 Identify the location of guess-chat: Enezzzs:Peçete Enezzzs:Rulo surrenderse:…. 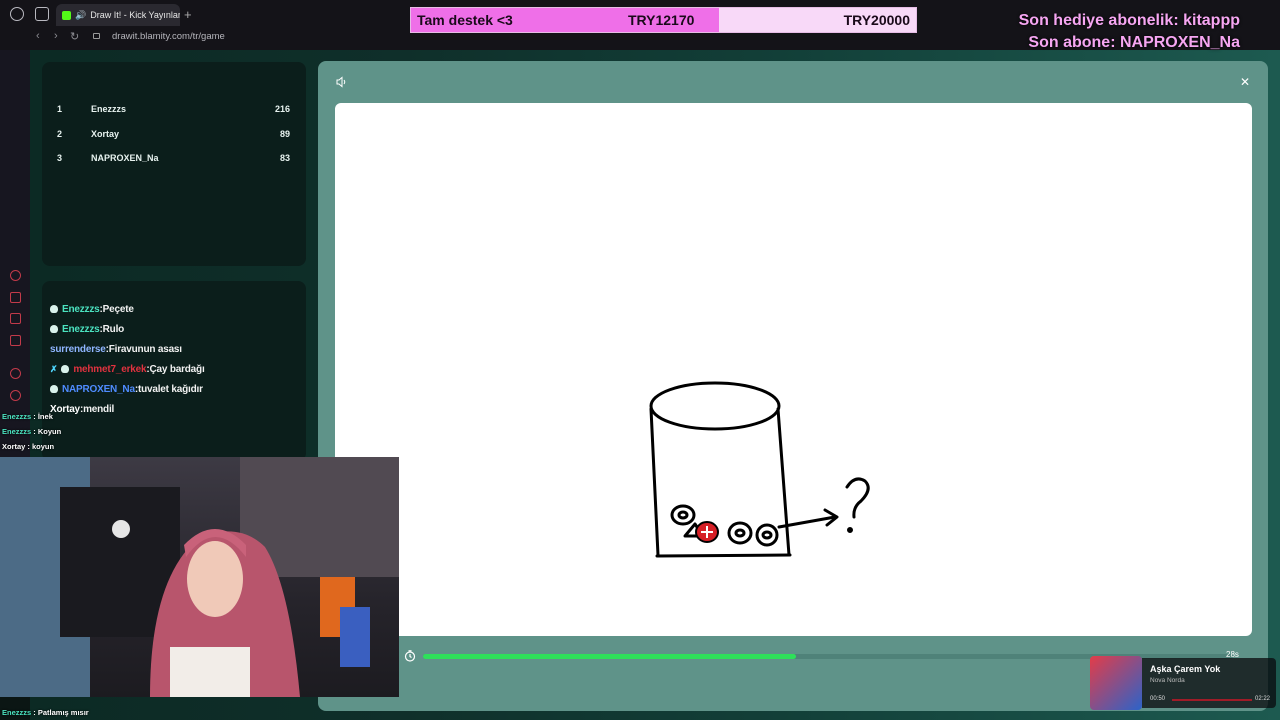
(174, 371).